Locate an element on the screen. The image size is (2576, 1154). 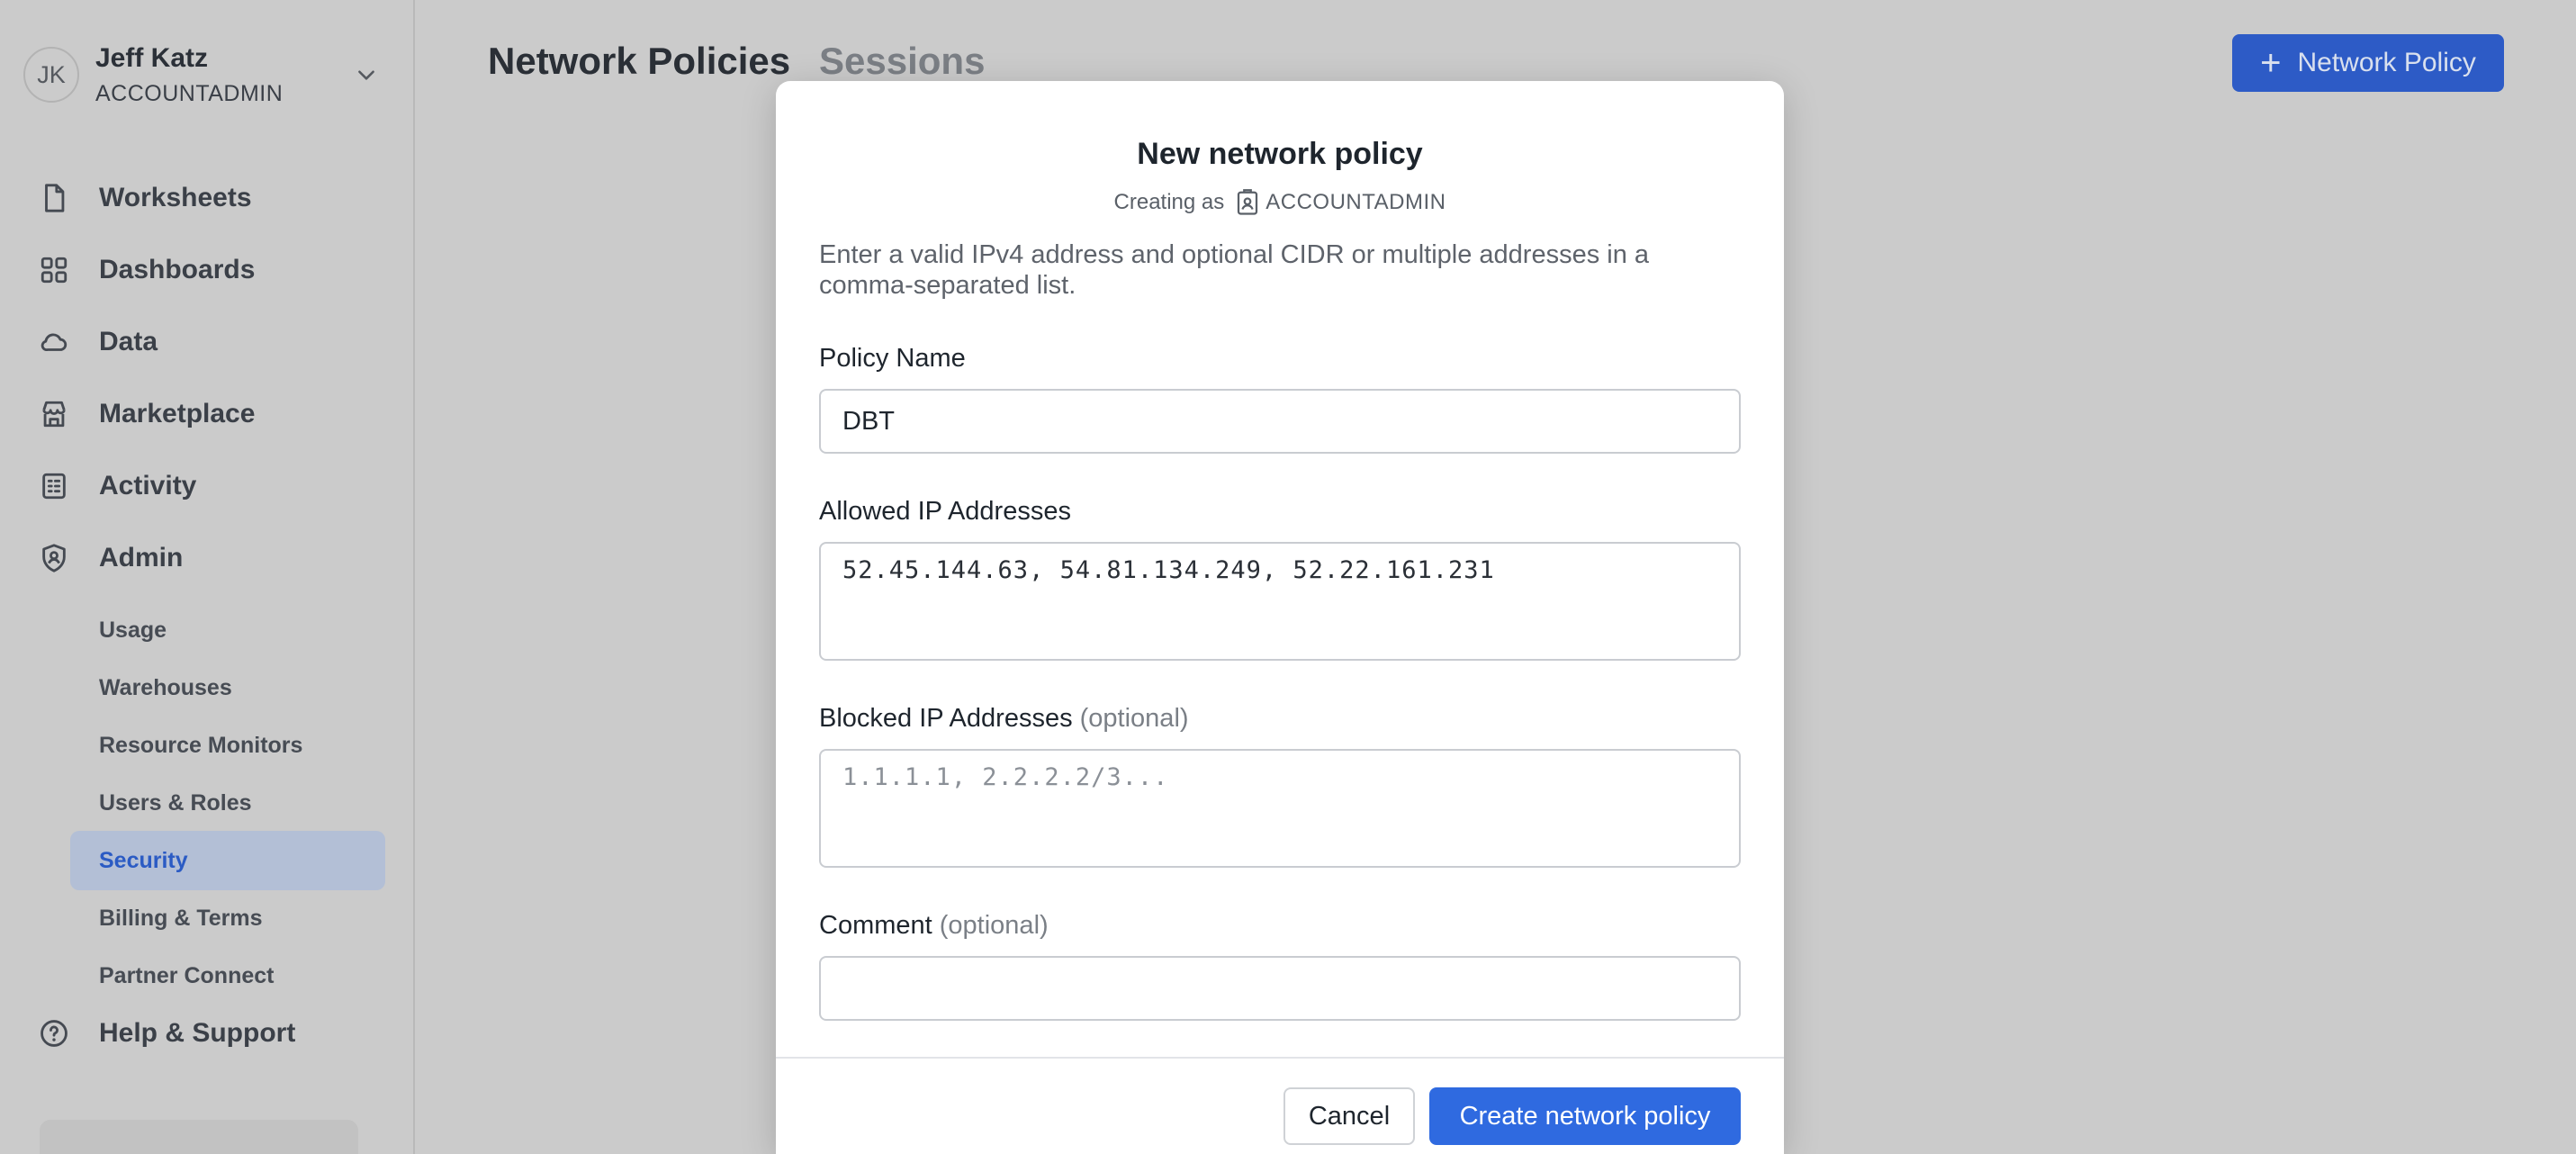
user-role: ACCOUNTADMIN is located at coordinates (189, 93).